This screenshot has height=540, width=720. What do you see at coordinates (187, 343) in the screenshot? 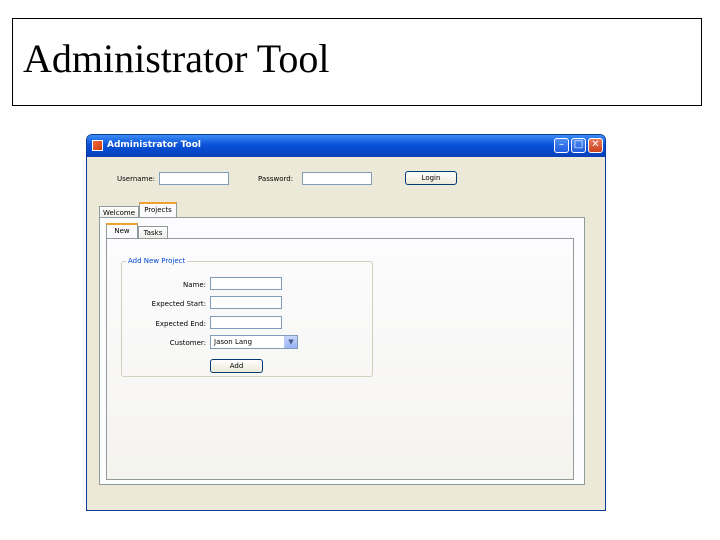
I see `customer-label: Customer:` at bounding box center [187, 343].